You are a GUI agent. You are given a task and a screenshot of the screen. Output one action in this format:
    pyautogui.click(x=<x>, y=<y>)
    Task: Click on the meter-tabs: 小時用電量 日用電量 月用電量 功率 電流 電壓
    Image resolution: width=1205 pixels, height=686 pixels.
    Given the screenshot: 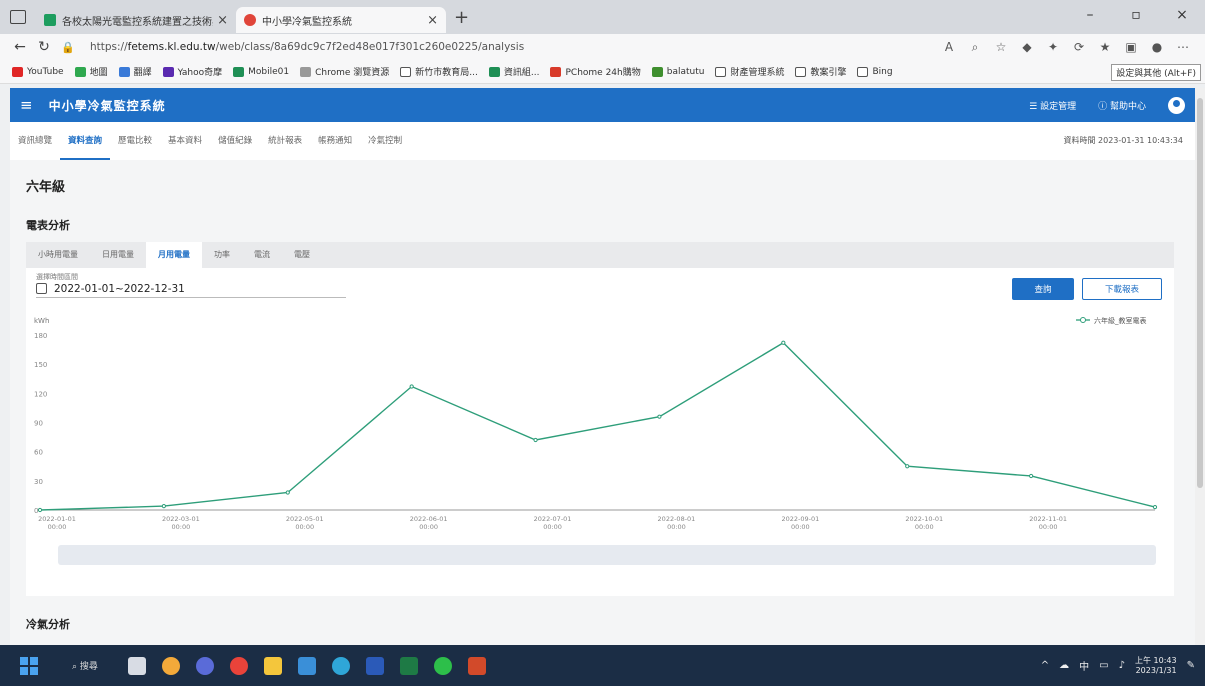 What is the action you would take?
    pyautogui.click(x=600, y=255)
    